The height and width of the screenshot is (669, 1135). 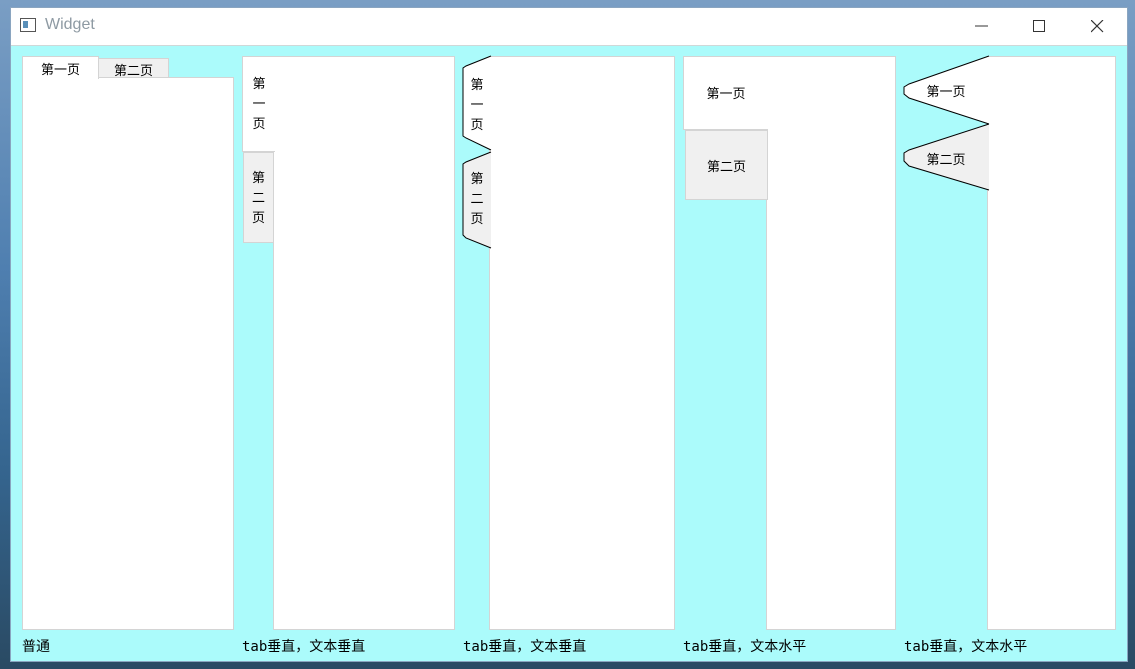 I want to click on w3-tab-second: 第 二 页, so click(x=477, y=200).